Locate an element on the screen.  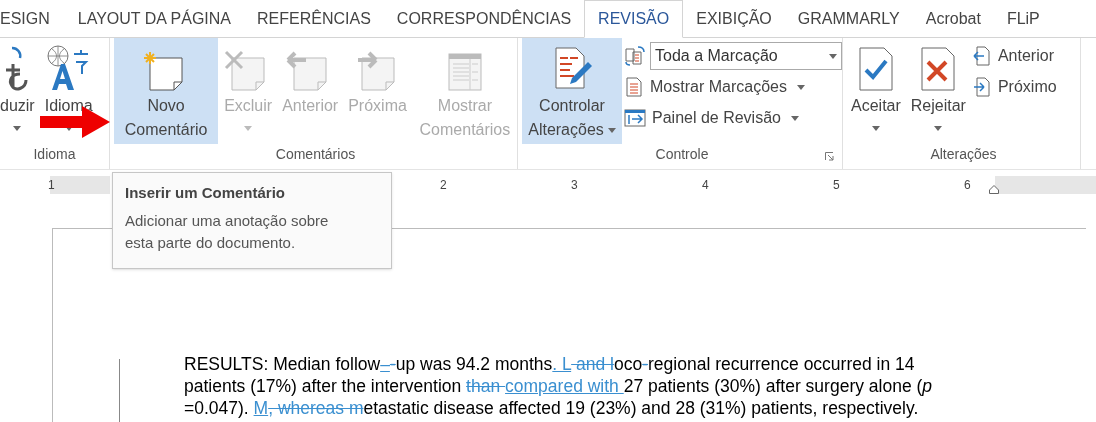
paragraph-line: =0.047). M, whereas metastatic disease affected 19 (23%) and 28 (31%) patients, respectively. is located at coordinates (552, 408).